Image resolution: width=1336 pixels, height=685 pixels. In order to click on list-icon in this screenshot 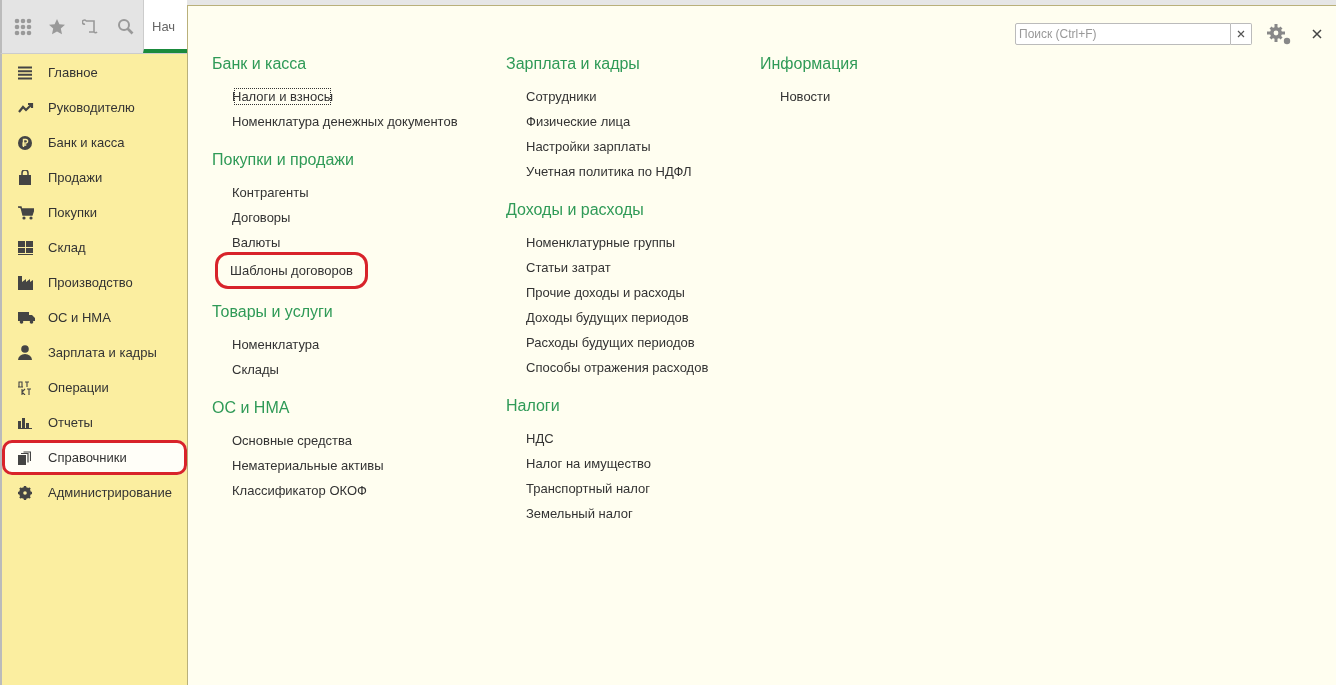, I will do `click(25, 72)`.